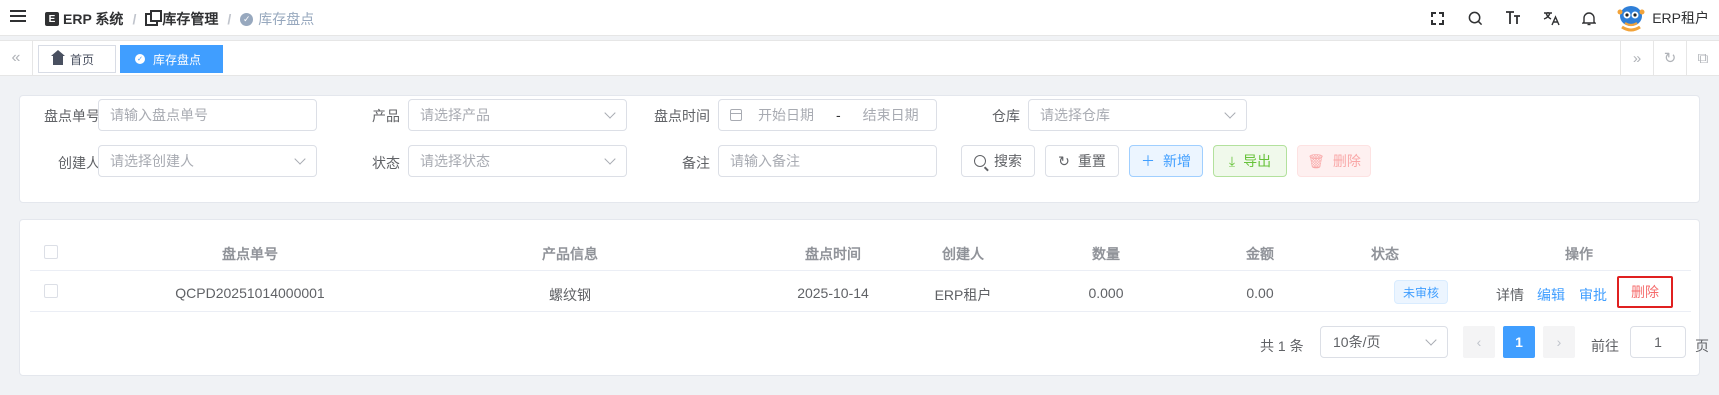  Describe the element at coordinates (1166, 161) in the screenshot. I see `add-button: ＋ 新增` at that location.